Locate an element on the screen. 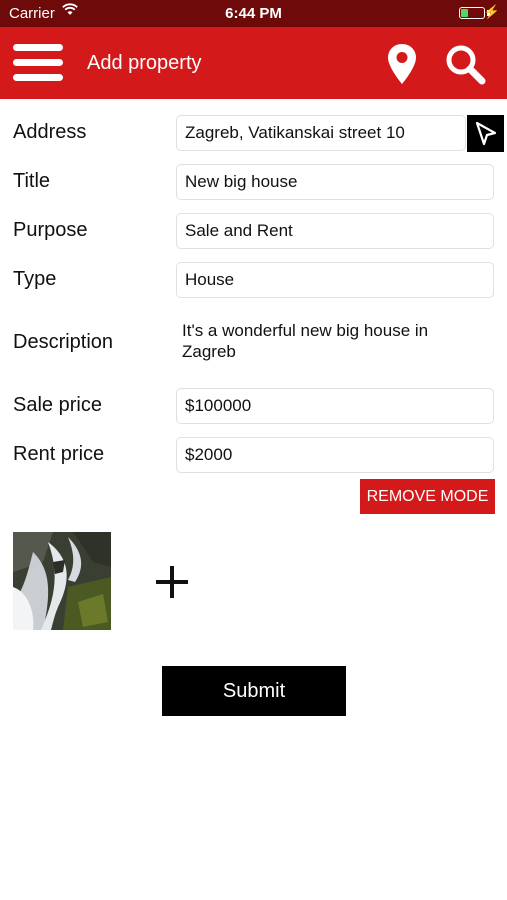  rent-price-input is located at coordinates (335, 455).